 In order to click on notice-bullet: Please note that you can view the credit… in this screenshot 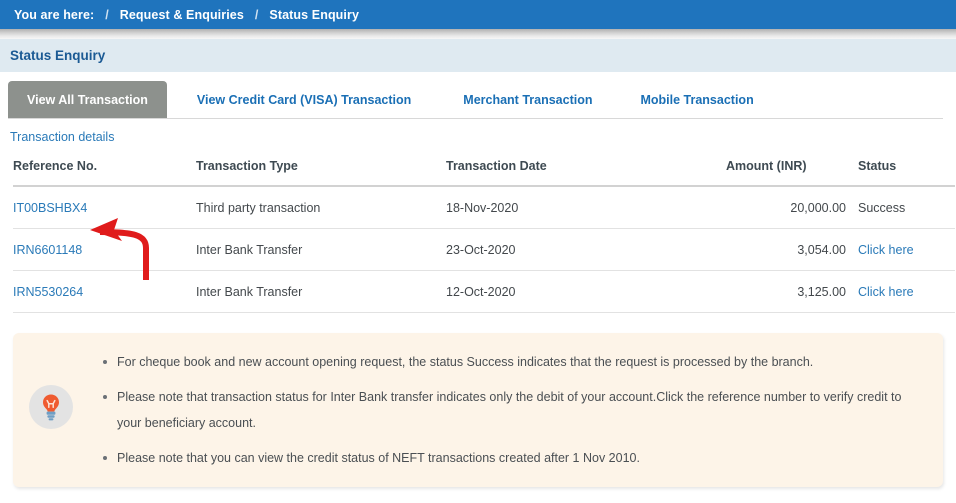, I will do `click(513, 458)`.